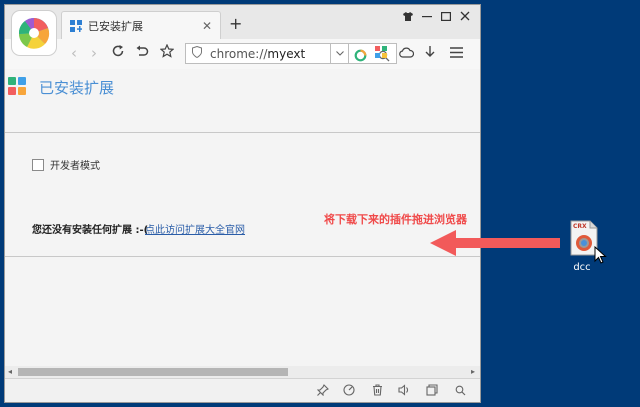  Describe the element at coordinates (340, 53) in the screenshot. I see `address-dropdown-icon` at that location.